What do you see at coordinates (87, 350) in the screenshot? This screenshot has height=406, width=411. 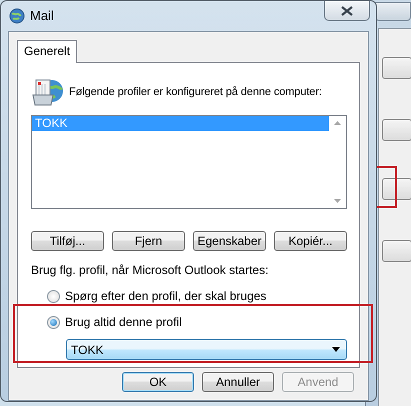 I see `dropdown-value: TOKK` at bounding box center [87, 350].